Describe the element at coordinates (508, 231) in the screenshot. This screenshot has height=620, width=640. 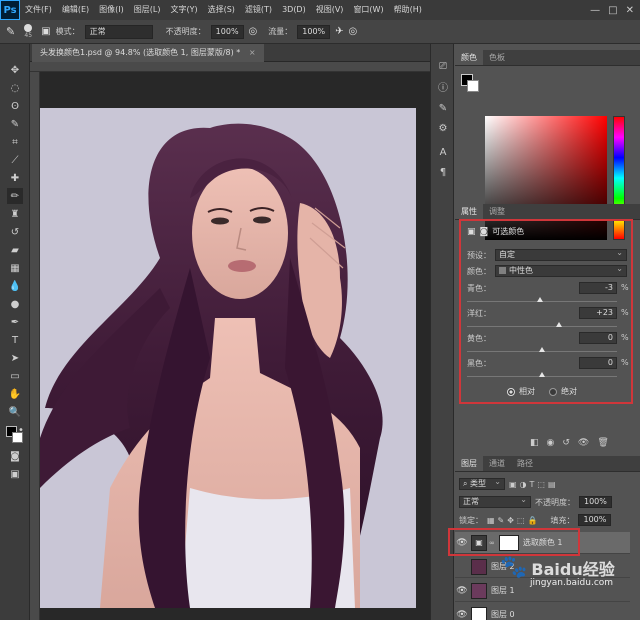
I see `properties-title: 可选颜色` at that location.